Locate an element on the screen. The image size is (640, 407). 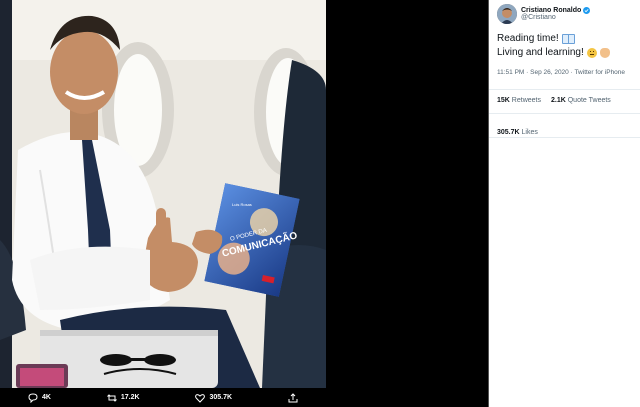
retweets-label: Retweets is located at coordinates (526, 100).